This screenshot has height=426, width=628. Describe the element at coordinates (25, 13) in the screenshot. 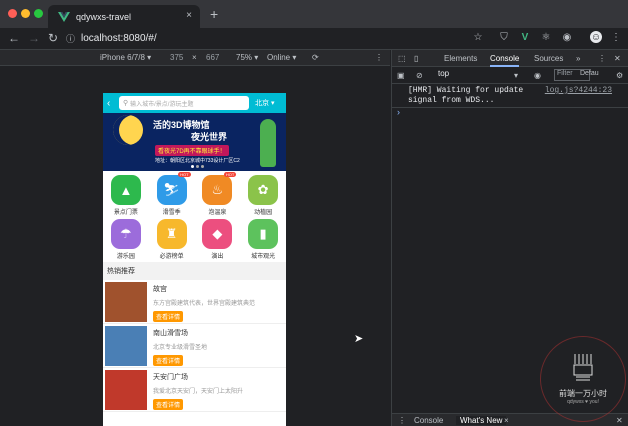

I see `minimize-window-button` at that location.